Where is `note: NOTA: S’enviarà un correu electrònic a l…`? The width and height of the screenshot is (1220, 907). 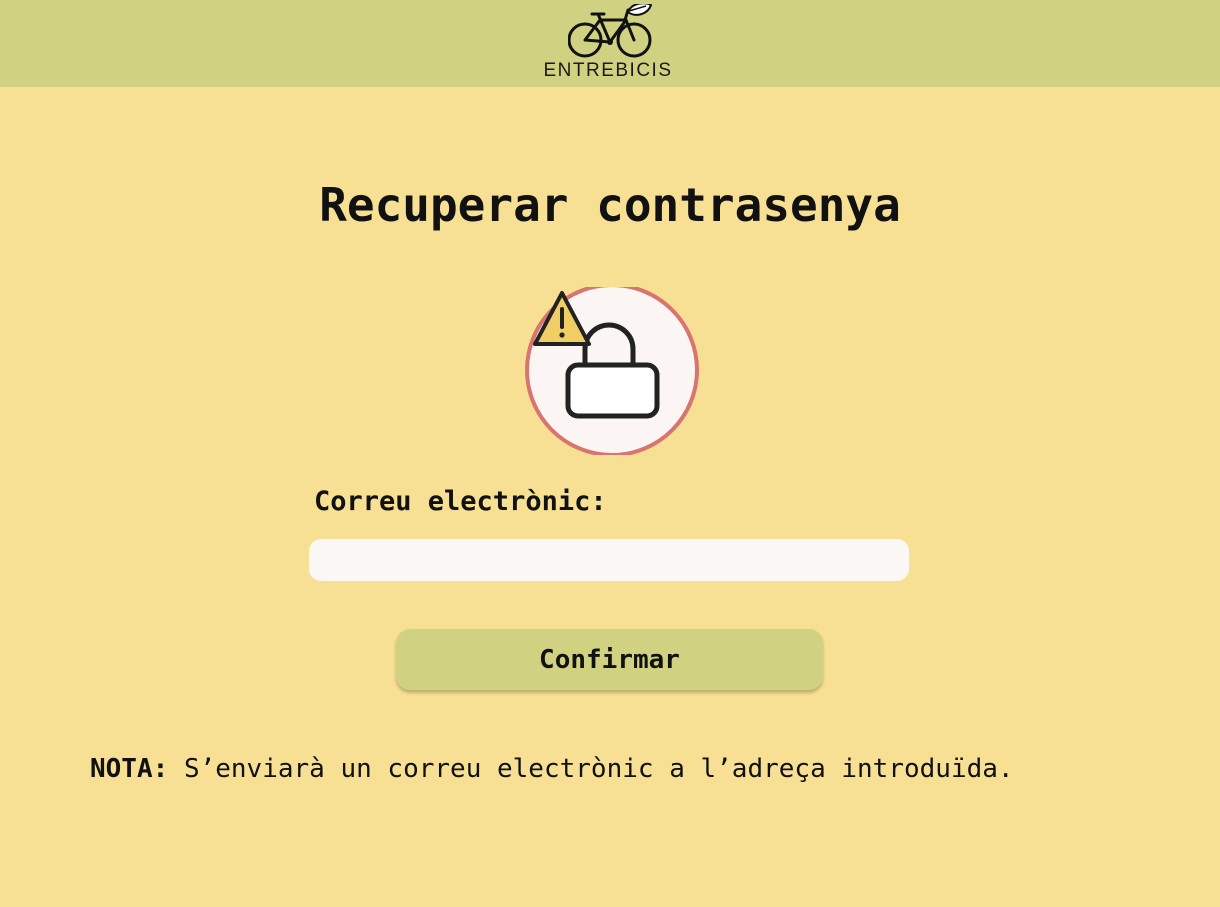 note: NOTA: S’enviarà un correu electrònic a l… is located at coordinates (552, 769).